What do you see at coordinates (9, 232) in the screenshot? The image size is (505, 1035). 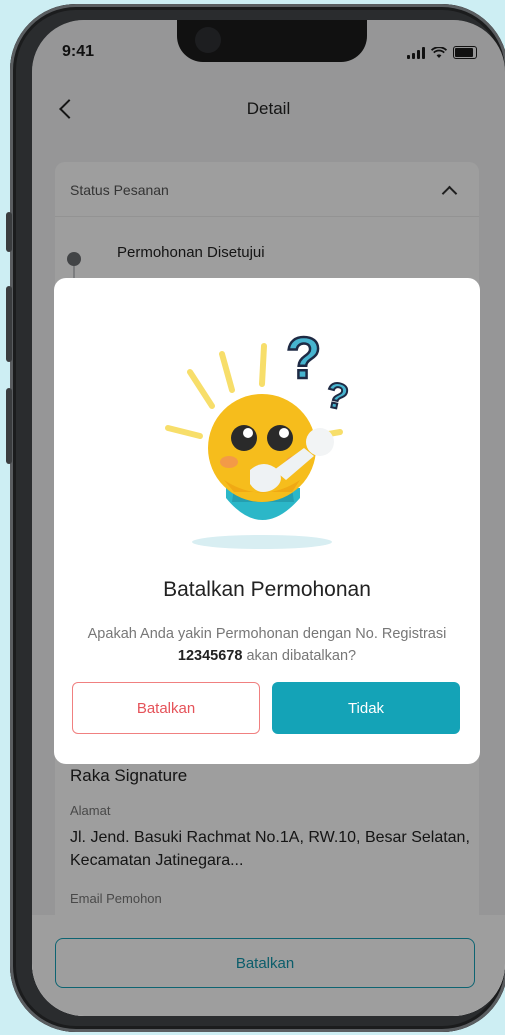 I see `mute-switch` at bounding box center [9, 232].